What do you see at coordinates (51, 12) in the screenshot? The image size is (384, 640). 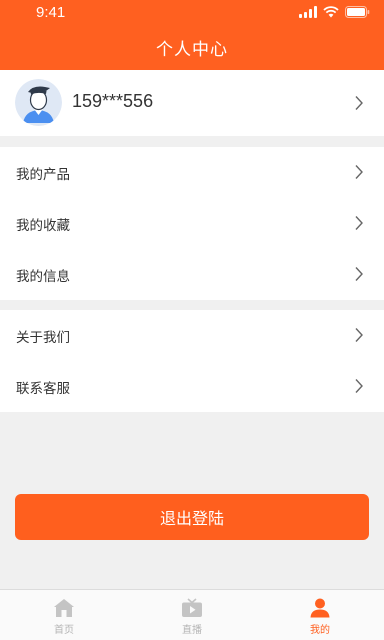 I see `status-time: 9:41` at bounding box center [51, 12].